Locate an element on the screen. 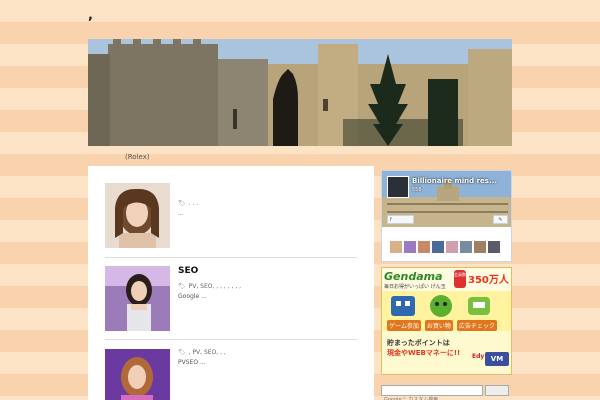  facebook-share-button: ✎ is located at coordinates (500, 219).